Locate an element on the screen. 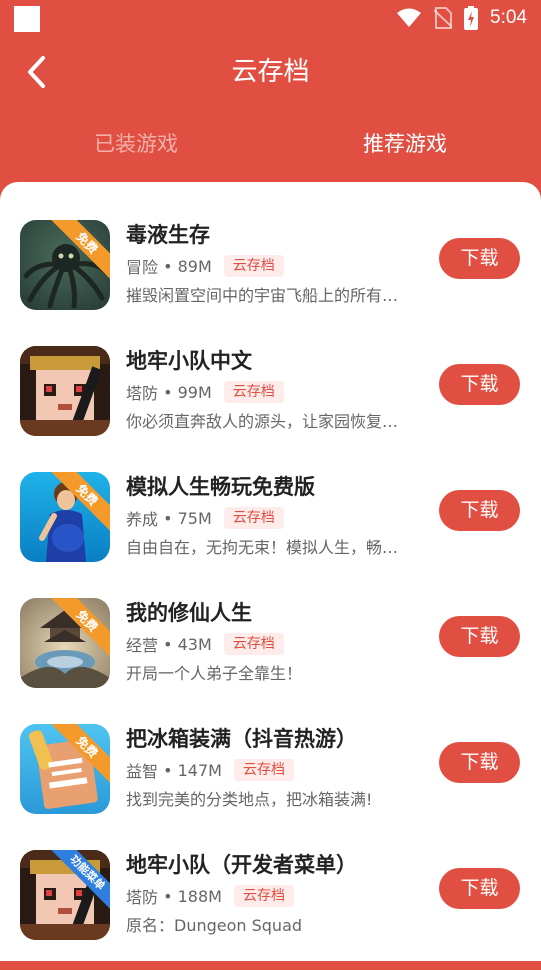 The height and width of the screenshot is (970, 541). game-size: 43M is located at coordinates (194, 644).